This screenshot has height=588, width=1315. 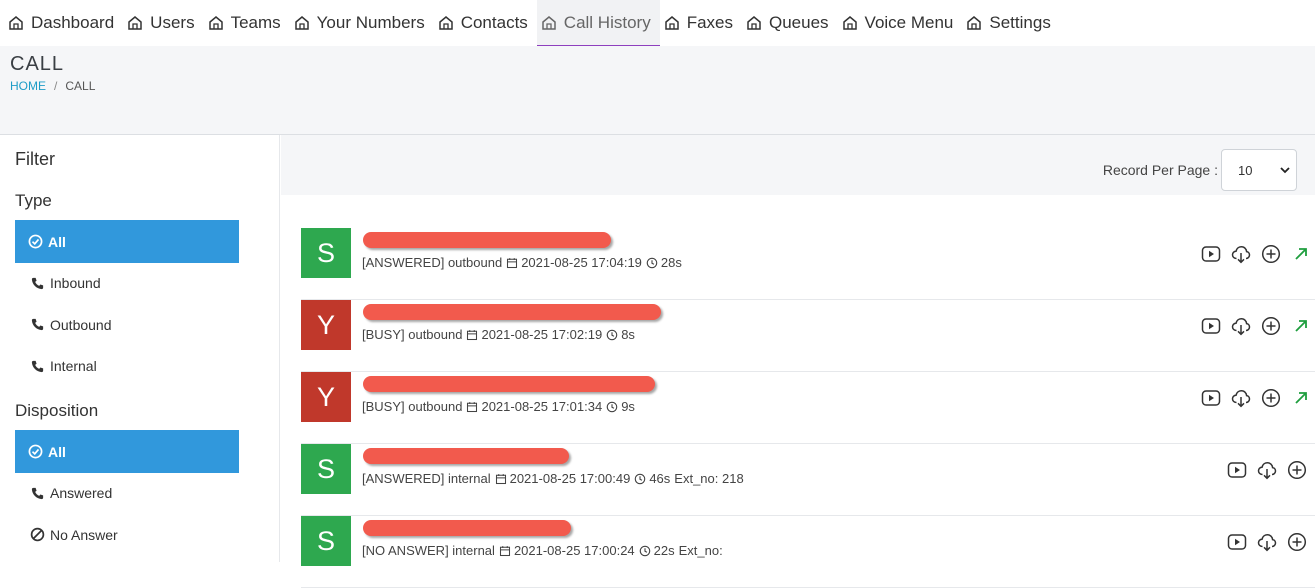 What do you see at coordinates (127, 241) in the screenshot?
I see `filter-type-all: All` at bounding box center [127, 241].